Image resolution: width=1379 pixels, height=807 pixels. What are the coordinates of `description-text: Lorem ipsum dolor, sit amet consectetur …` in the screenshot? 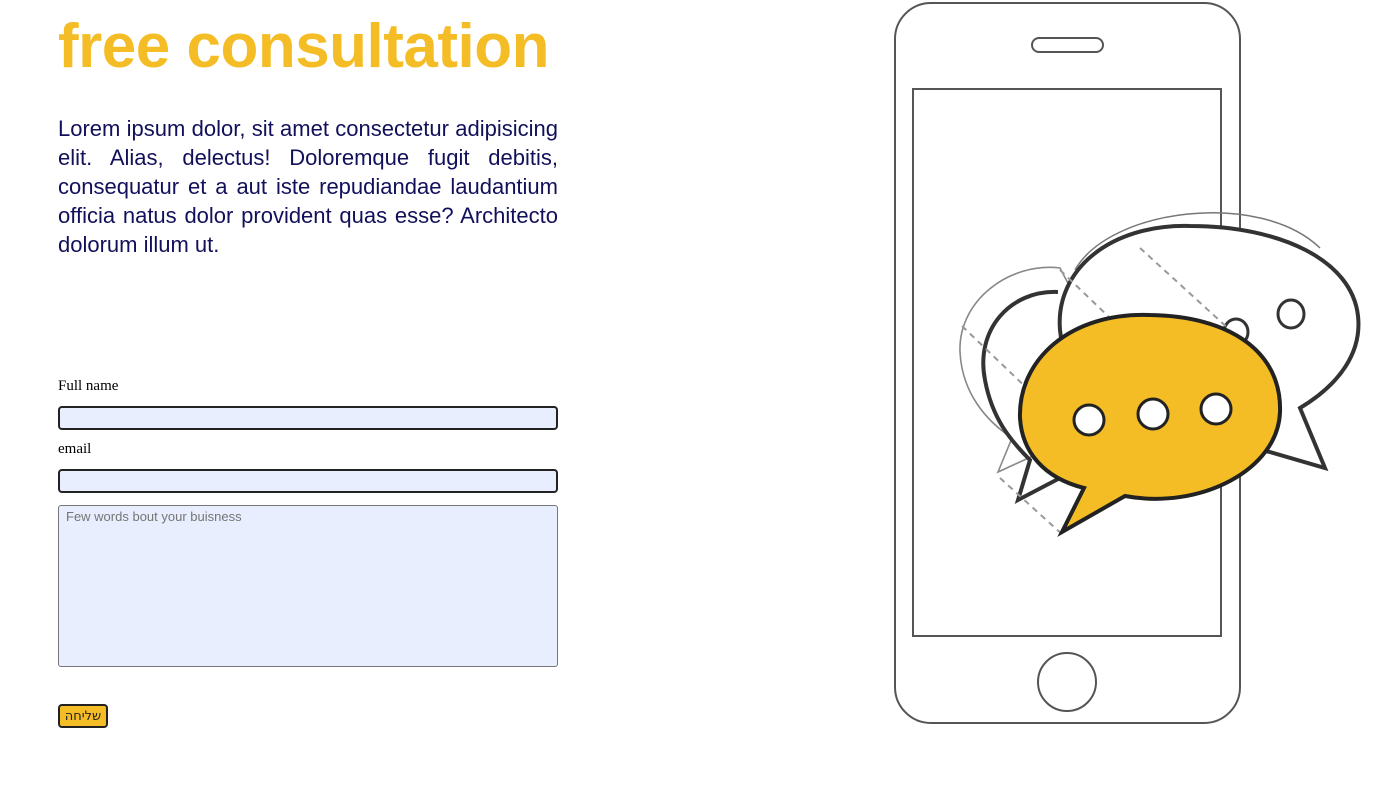 It's located at (308, 186).